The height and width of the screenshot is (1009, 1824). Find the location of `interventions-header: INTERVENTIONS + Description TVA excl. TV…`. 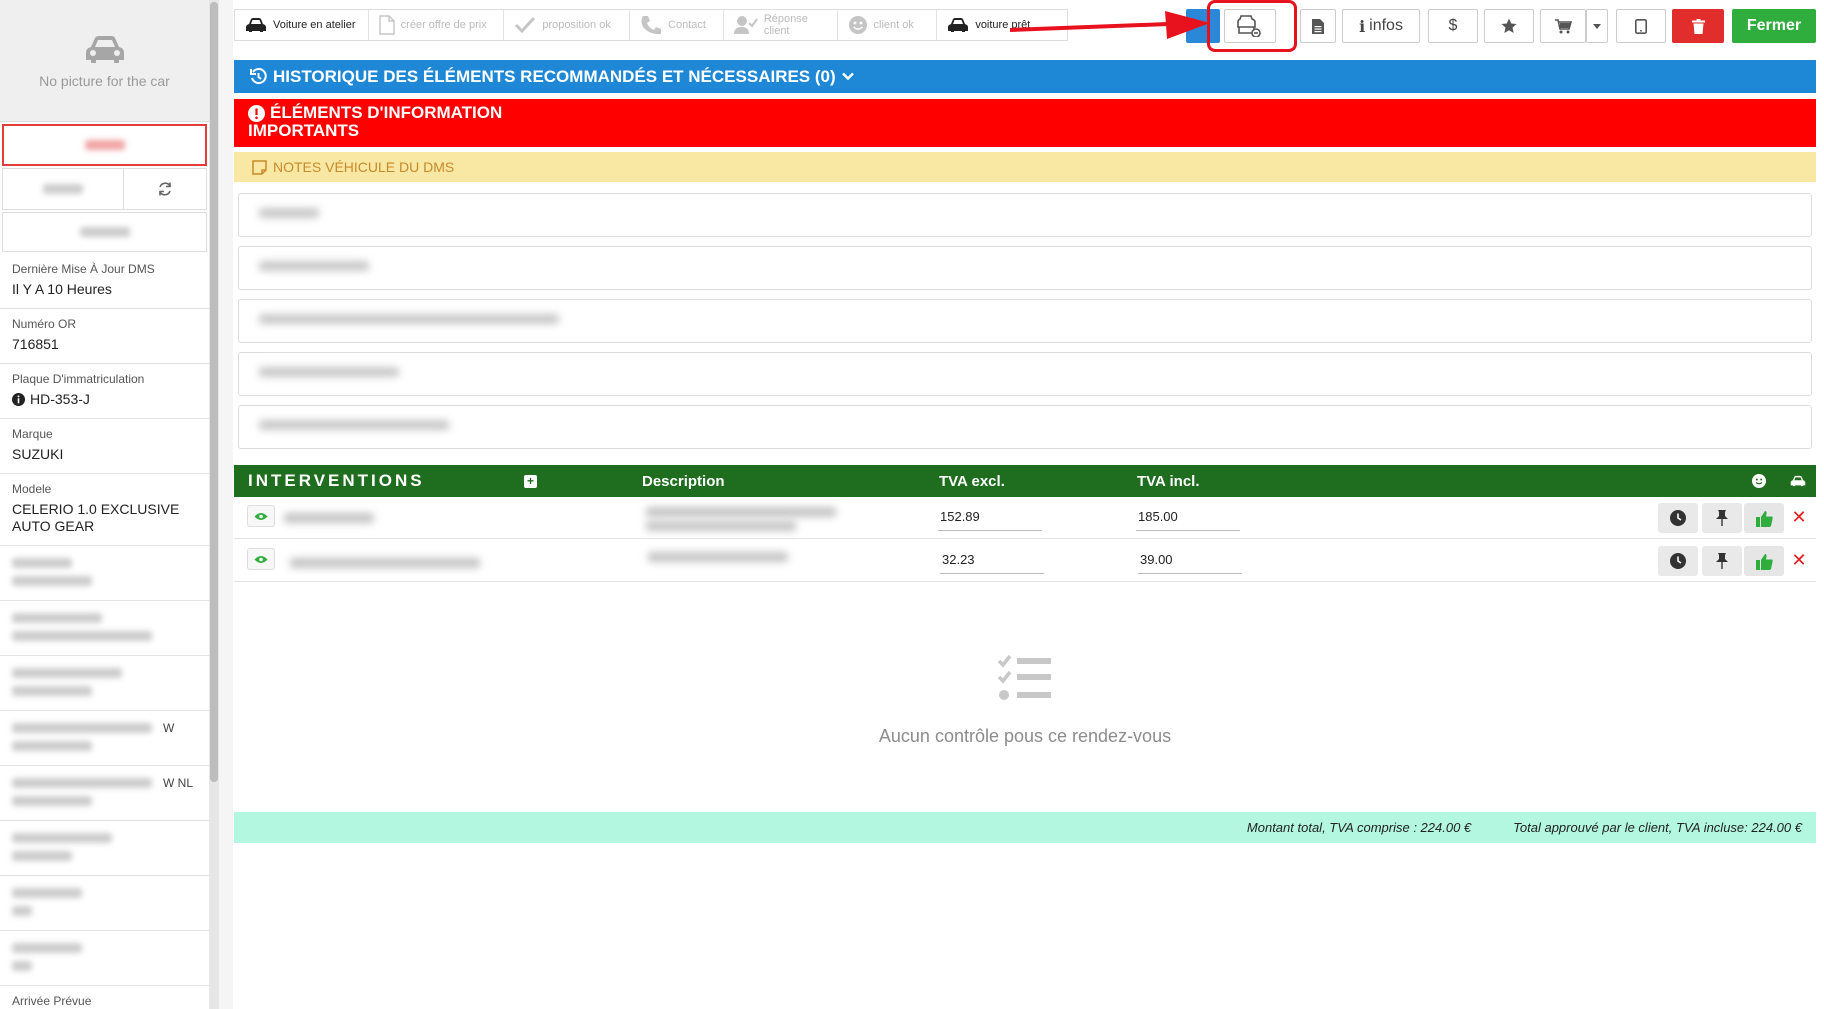

interventions-header: INTERVENTIONS + Description TVA excl. TV… is located at coordinates (1025, 481).